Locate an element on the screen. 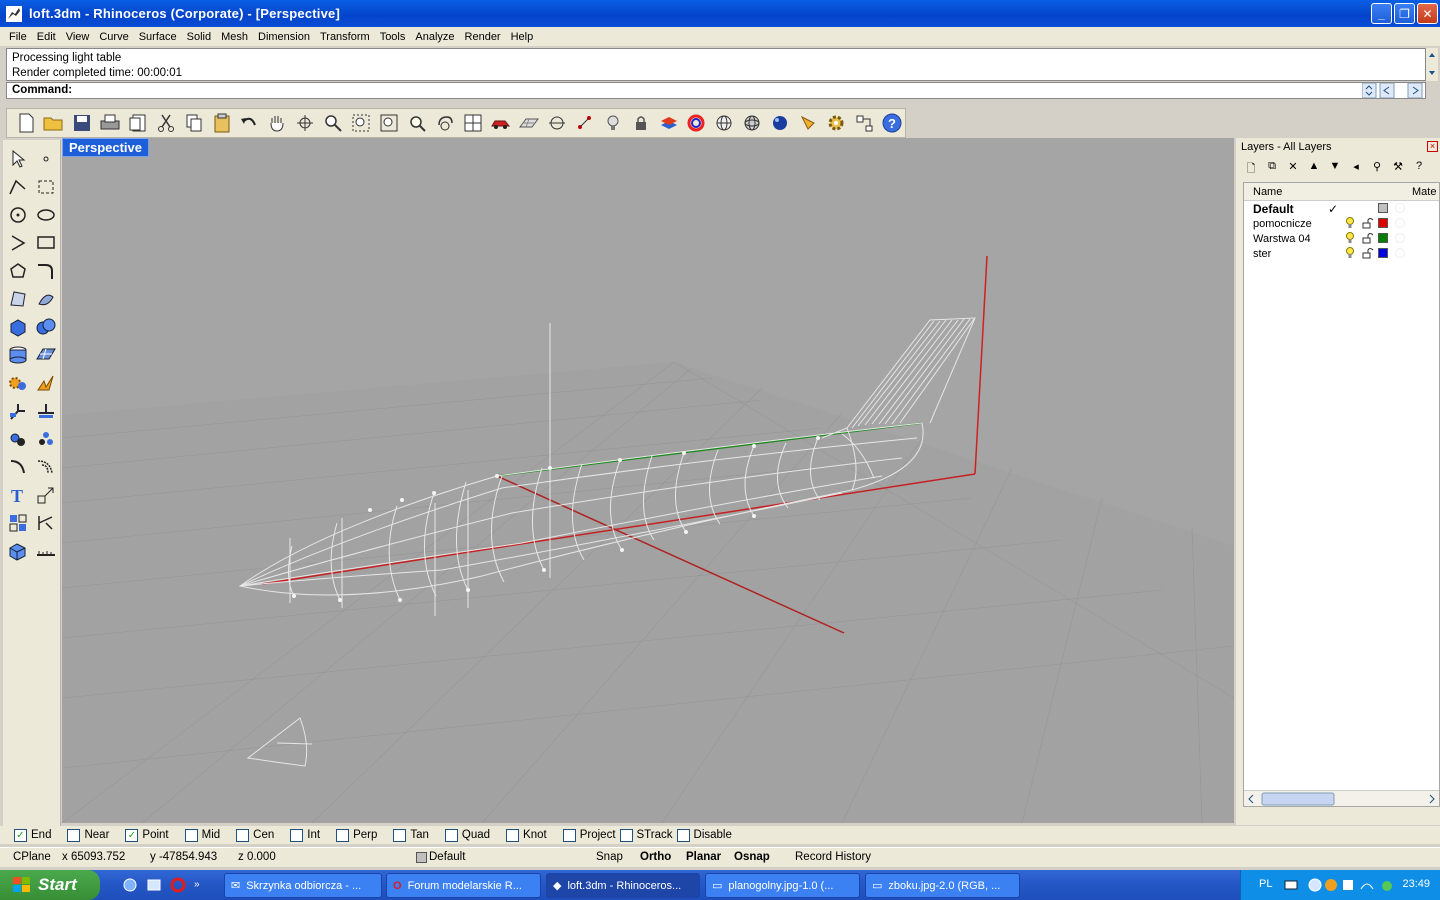 This screenshot has width=1440, height=900. open-icon is located at coordinates (54, 123).